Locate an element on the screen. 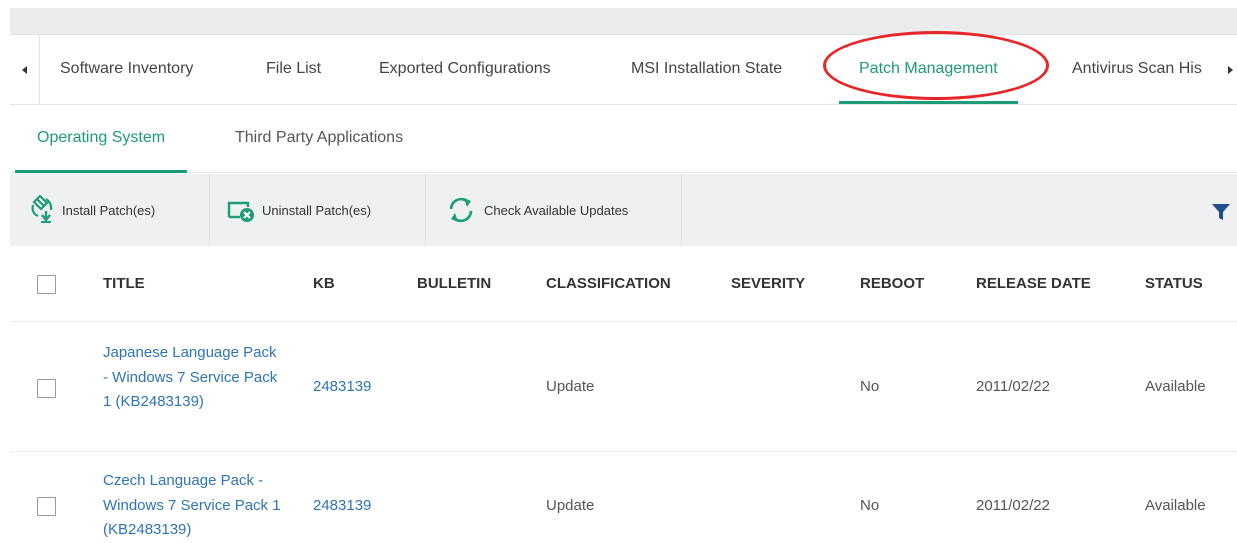  check-updates-label: Check Available Updates is located at coordinates (556, 210).